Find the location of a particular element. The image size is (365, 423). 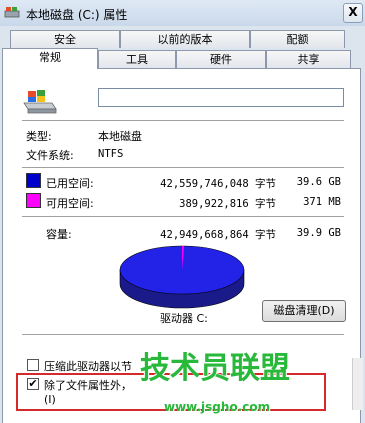

used-space-size: 39.6 GB is located at coordinates (318, 182).